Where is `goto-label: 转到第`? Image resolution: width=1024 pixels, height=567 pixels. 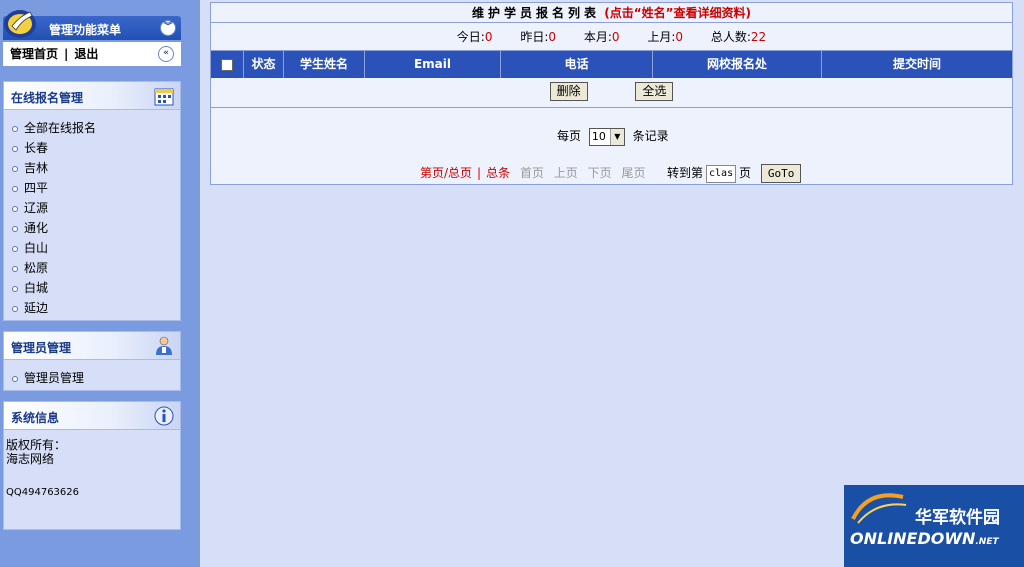
goto-label: 转到第 is located at coordinates (685, 173).